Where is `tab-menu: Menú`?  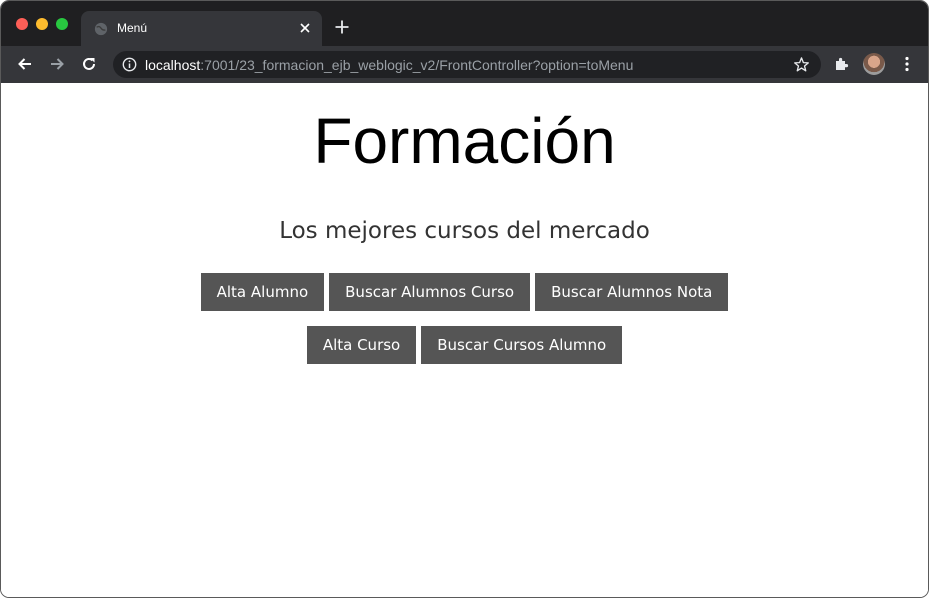 tab-menu: Menú is located at coordinates (201, 28).